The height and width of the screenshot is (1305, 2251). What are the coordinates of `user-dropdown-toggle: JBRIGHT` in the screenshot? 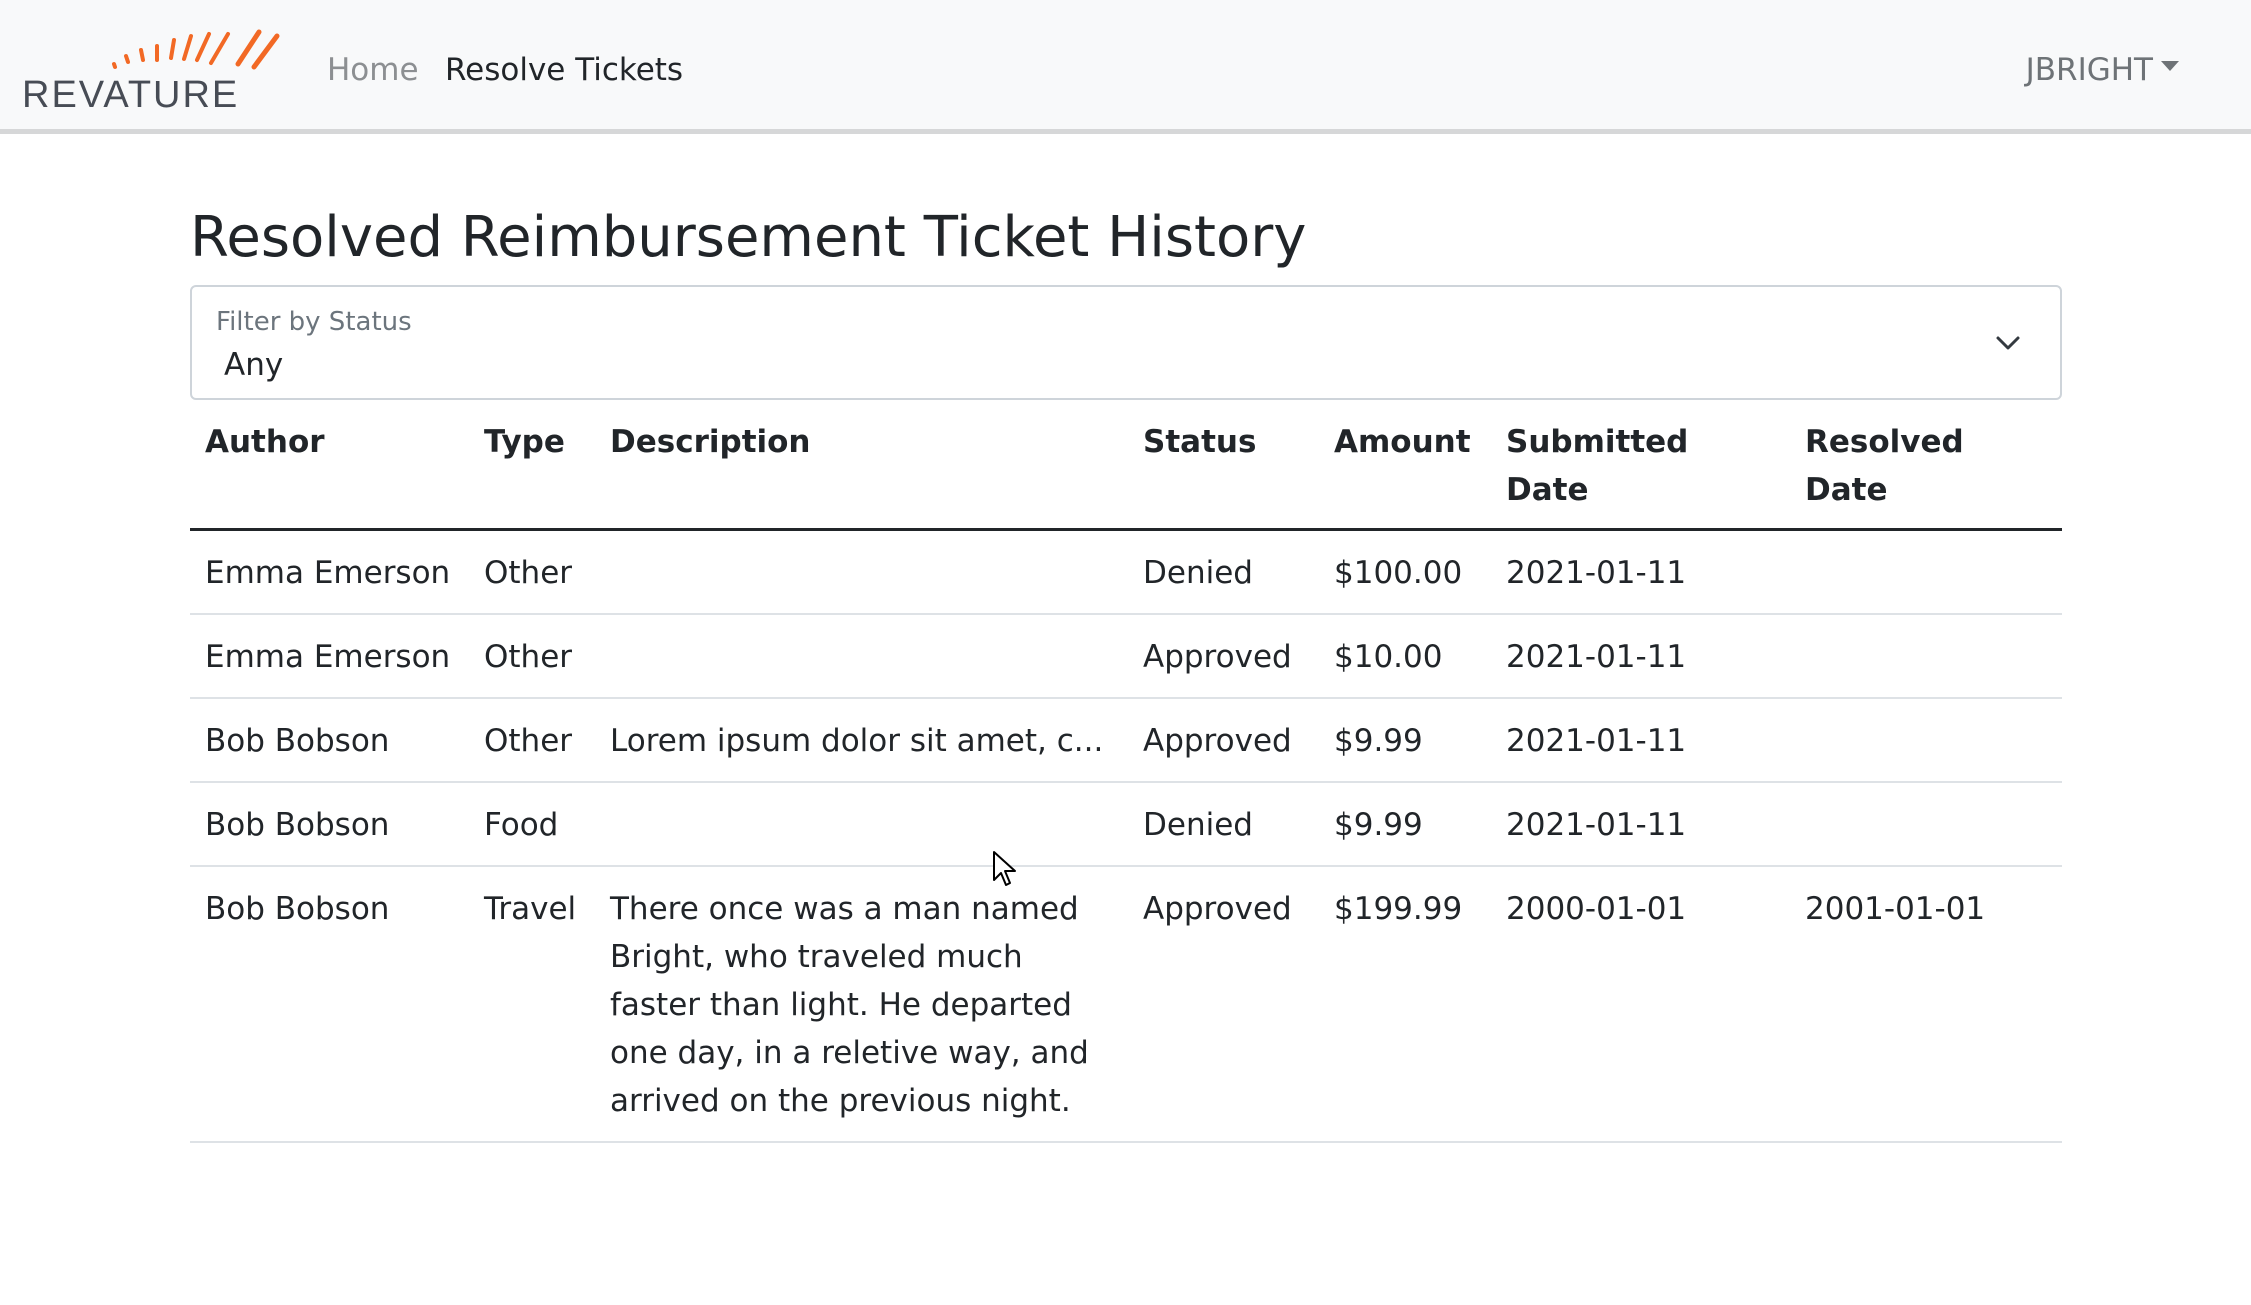 It's located at (2102, 70).